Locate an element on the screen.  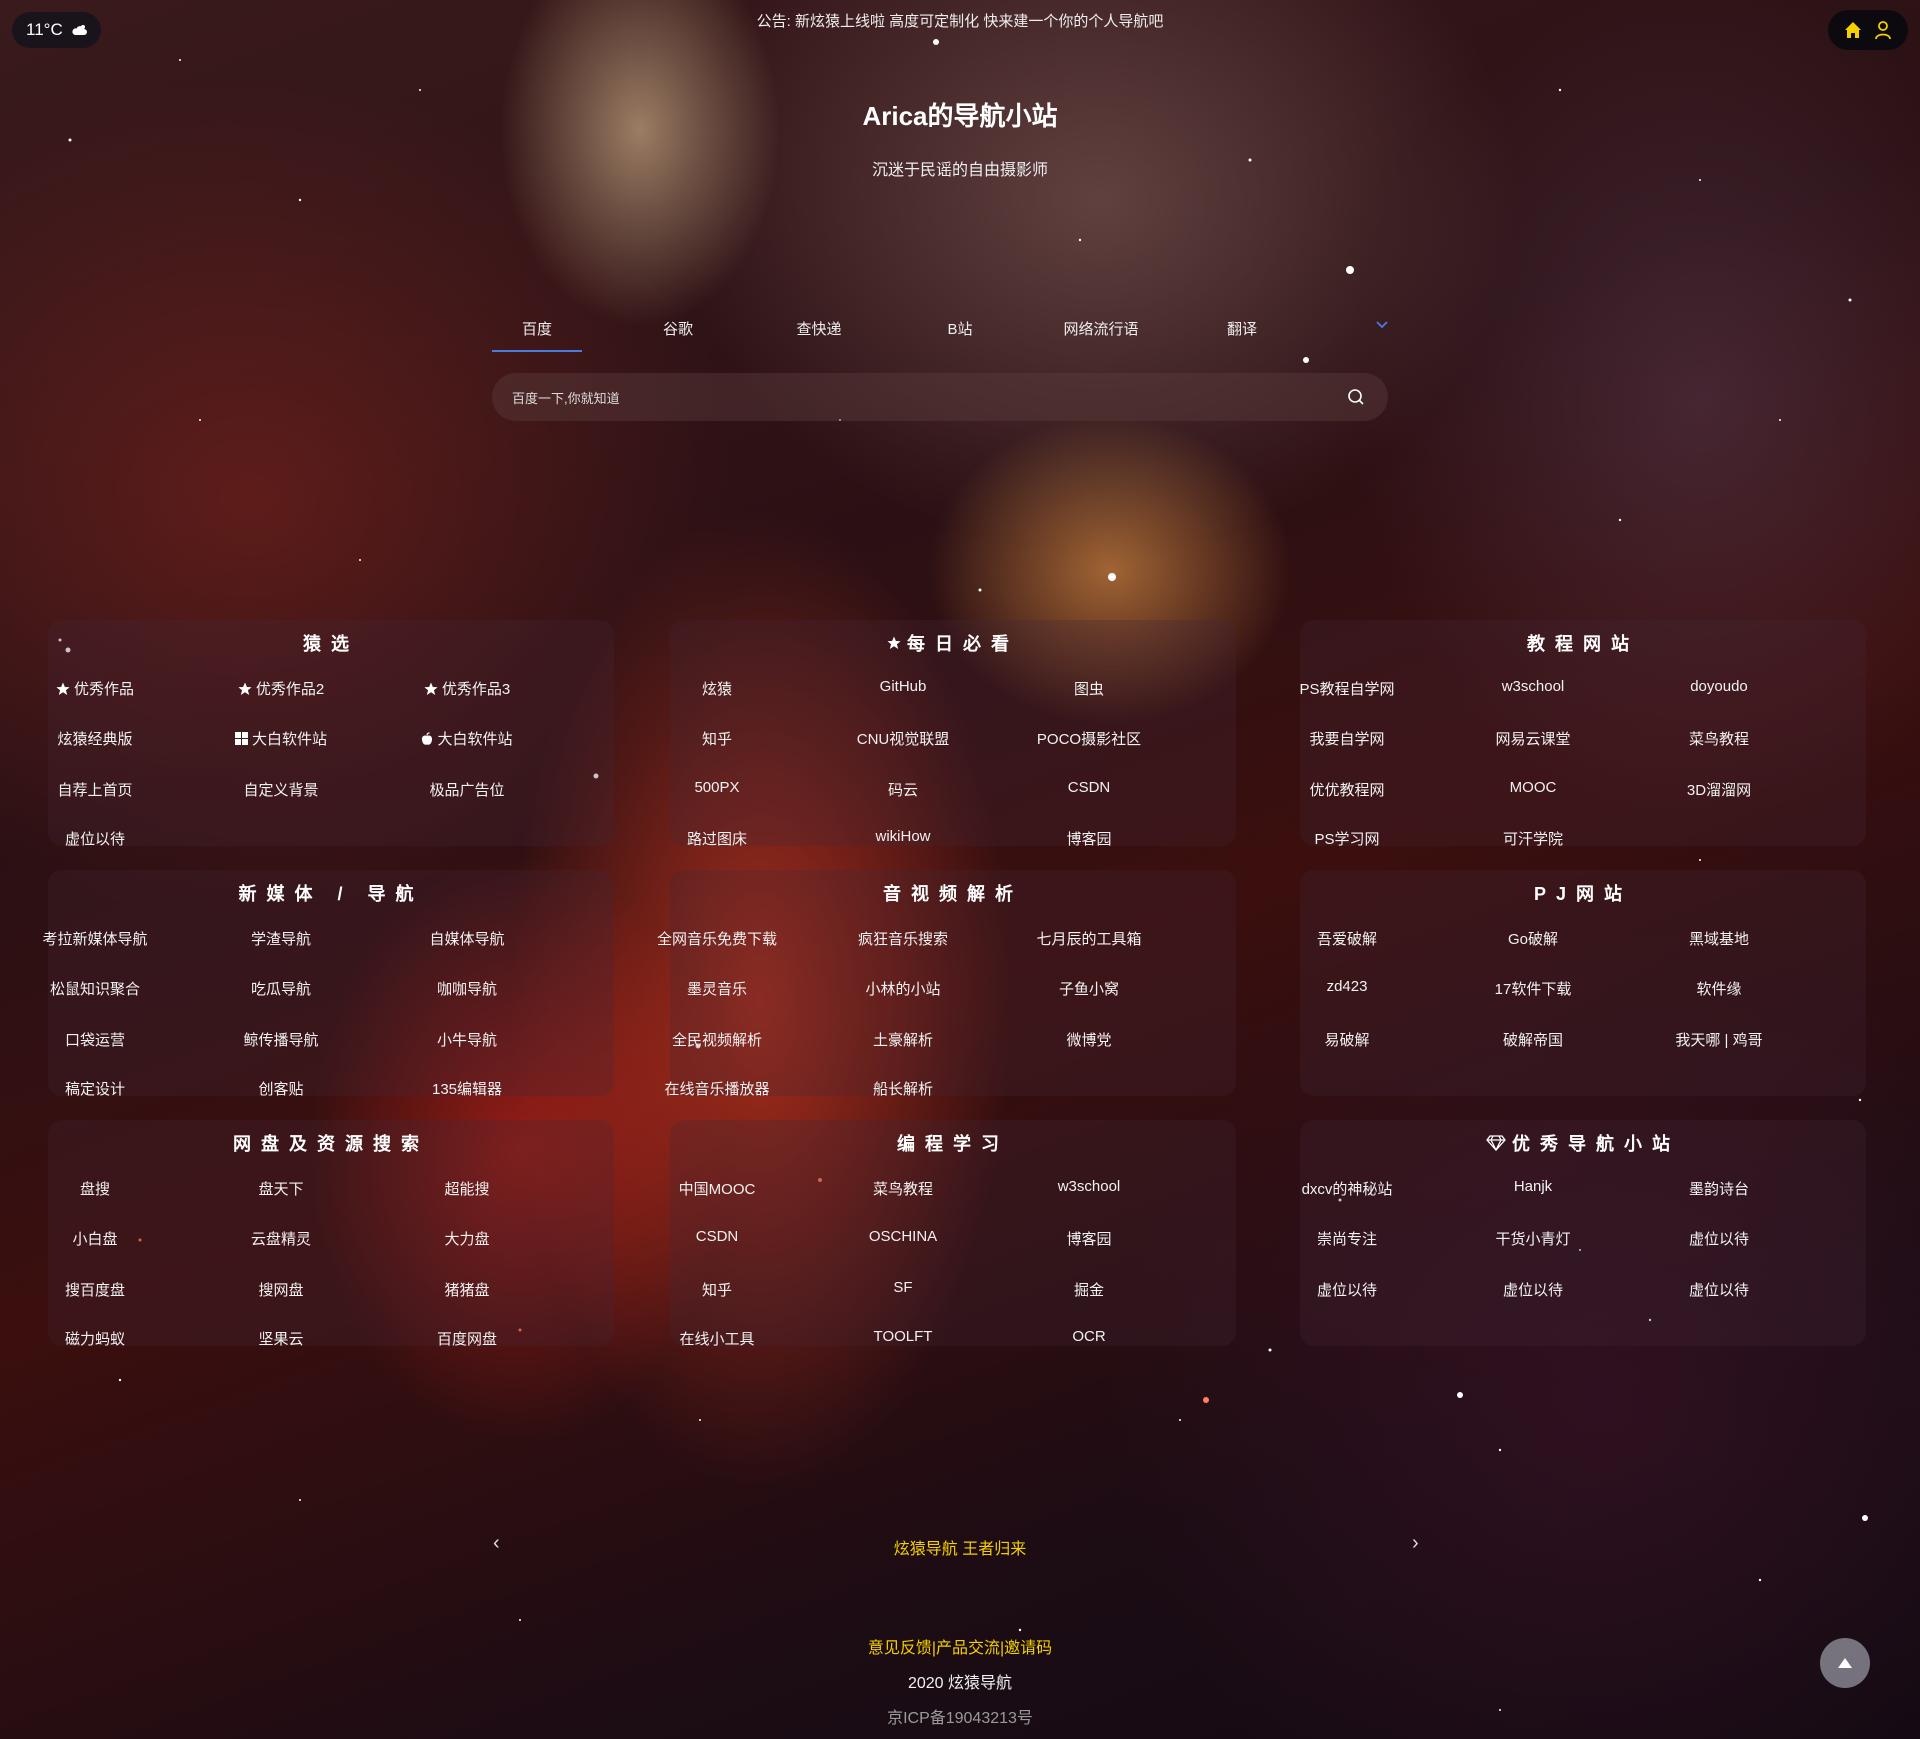
nav-link: 优优教程网 is located at coordinates (1347, 789).